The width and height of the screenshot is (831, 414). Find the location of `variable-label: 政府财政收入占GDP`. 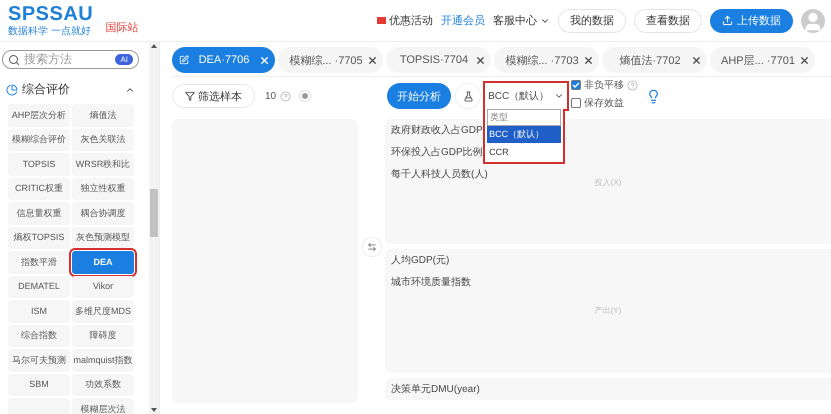

variable-label: 政府财政收入占GDP is located at coordinates (437, 130).